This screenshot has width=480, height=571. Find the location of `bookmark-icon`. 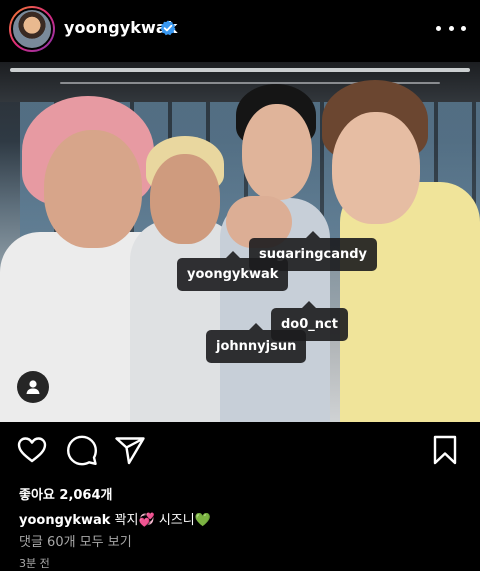

bookmark-icon is located at coordinates (445, 450).